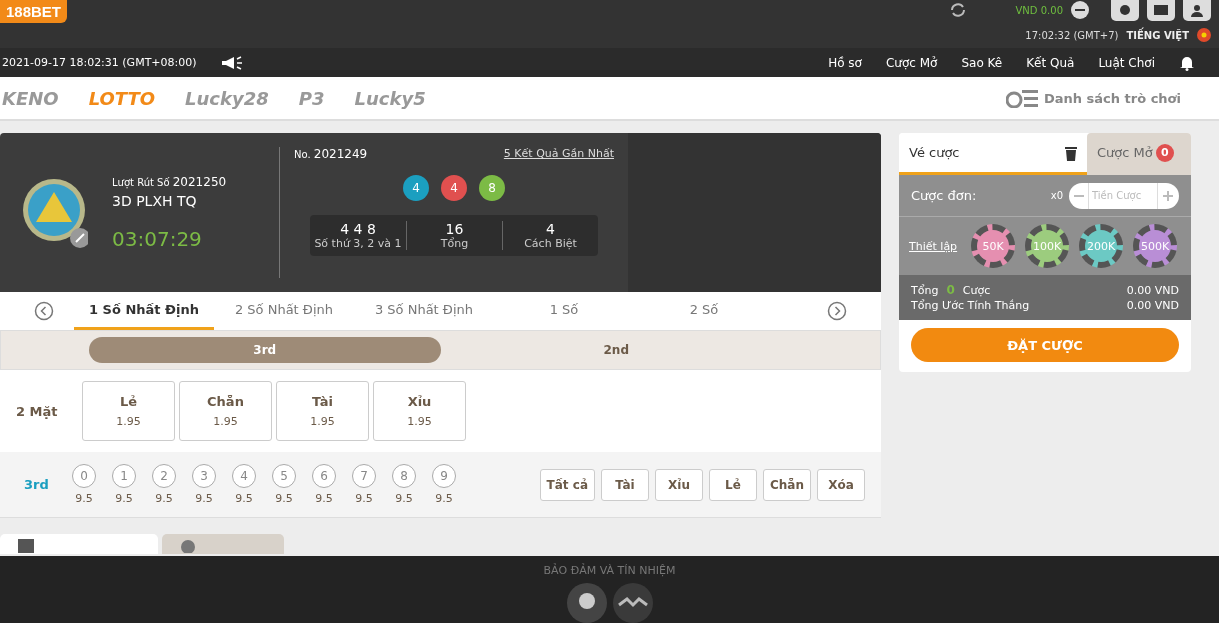 The image size is (1219, 623). I want to click on bell-icon, so click(1187, 62).